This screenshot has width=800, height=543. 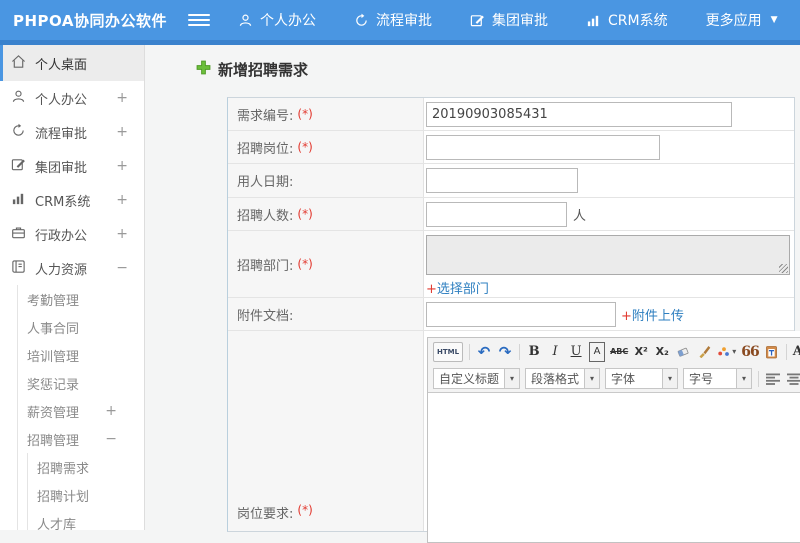 What do you see at coordinates (81, 411) in the screenshot?
I see `sidebar-item-salary: 薪资管理 +` at bounding box center [81, 411].